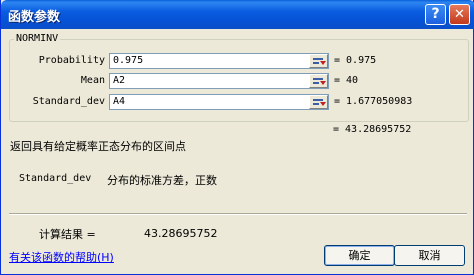 The image size is (474, 275). I want to click on formula-result-preview: = 43.28695752, so click(372, 129).